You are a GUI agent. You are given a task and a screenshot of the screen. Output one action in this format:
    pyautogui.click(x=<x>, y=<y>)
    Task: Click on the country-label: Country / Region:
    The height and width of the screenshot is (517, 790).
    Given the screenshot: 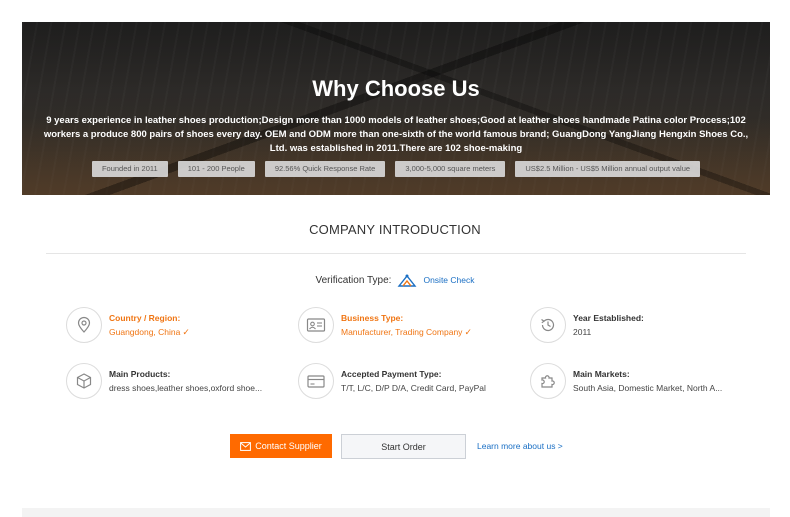 What is the action you would take?
    pyautogui.click(x=145, y=318)
    